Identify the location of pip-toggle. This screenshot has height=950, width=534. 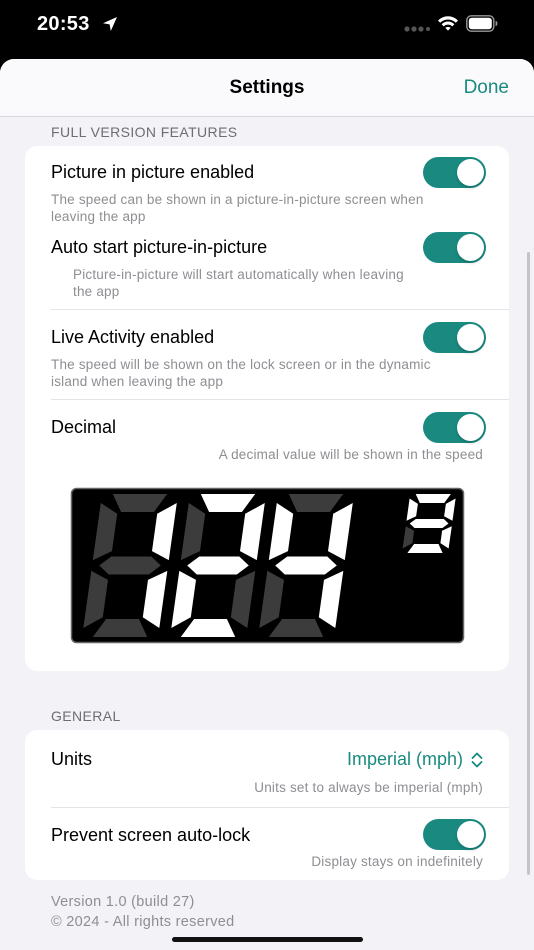
(454, 172).